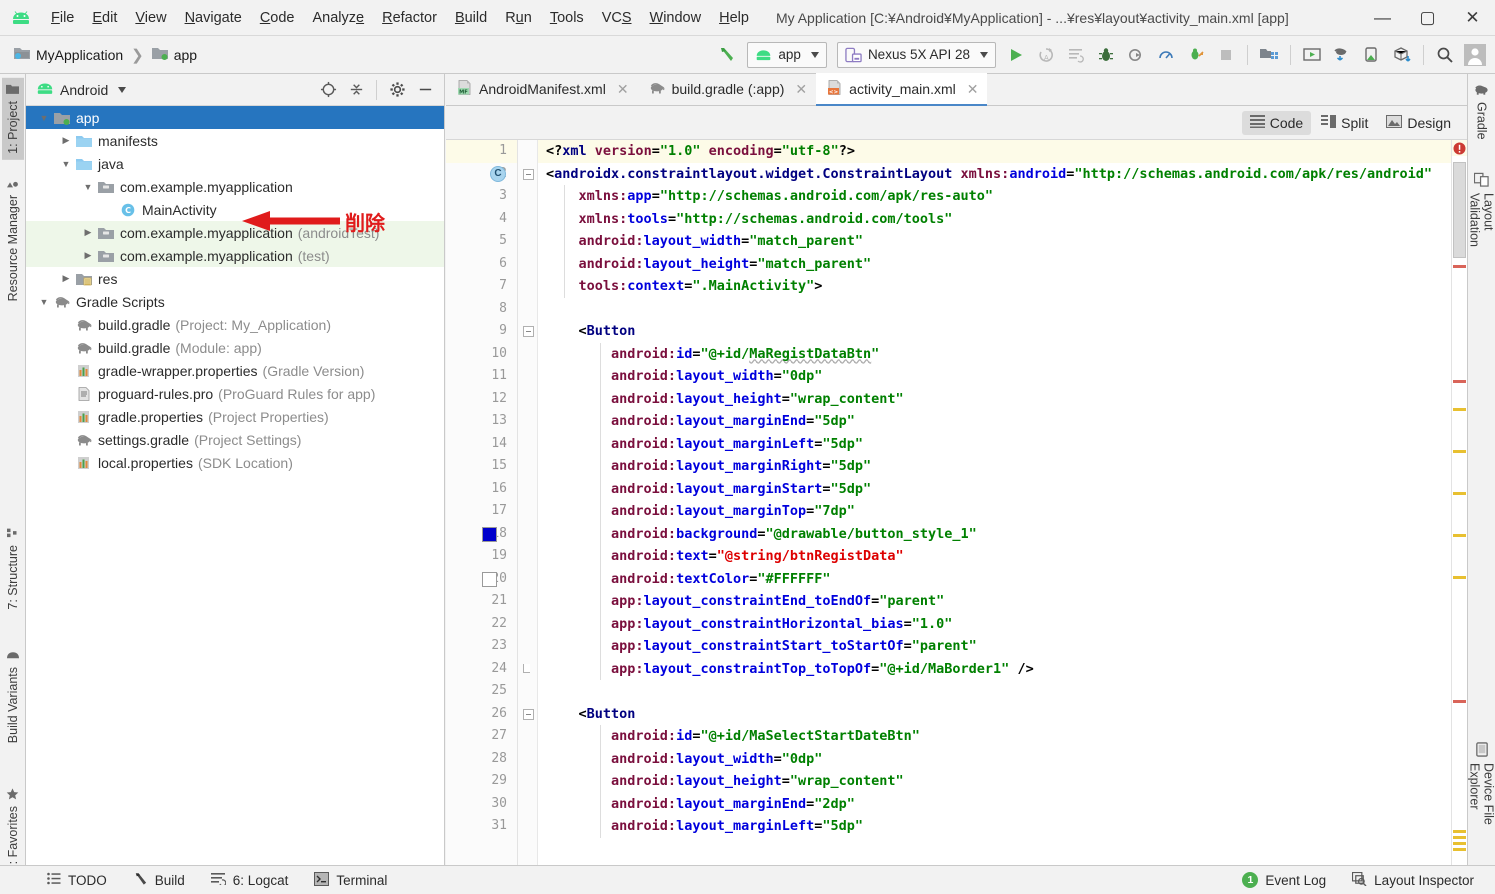  What do you see at coordinates (994, 489) in the screenshot?
I see `code-line: android:layout_marginStart="5dp"` at bounding box center [994, 489].